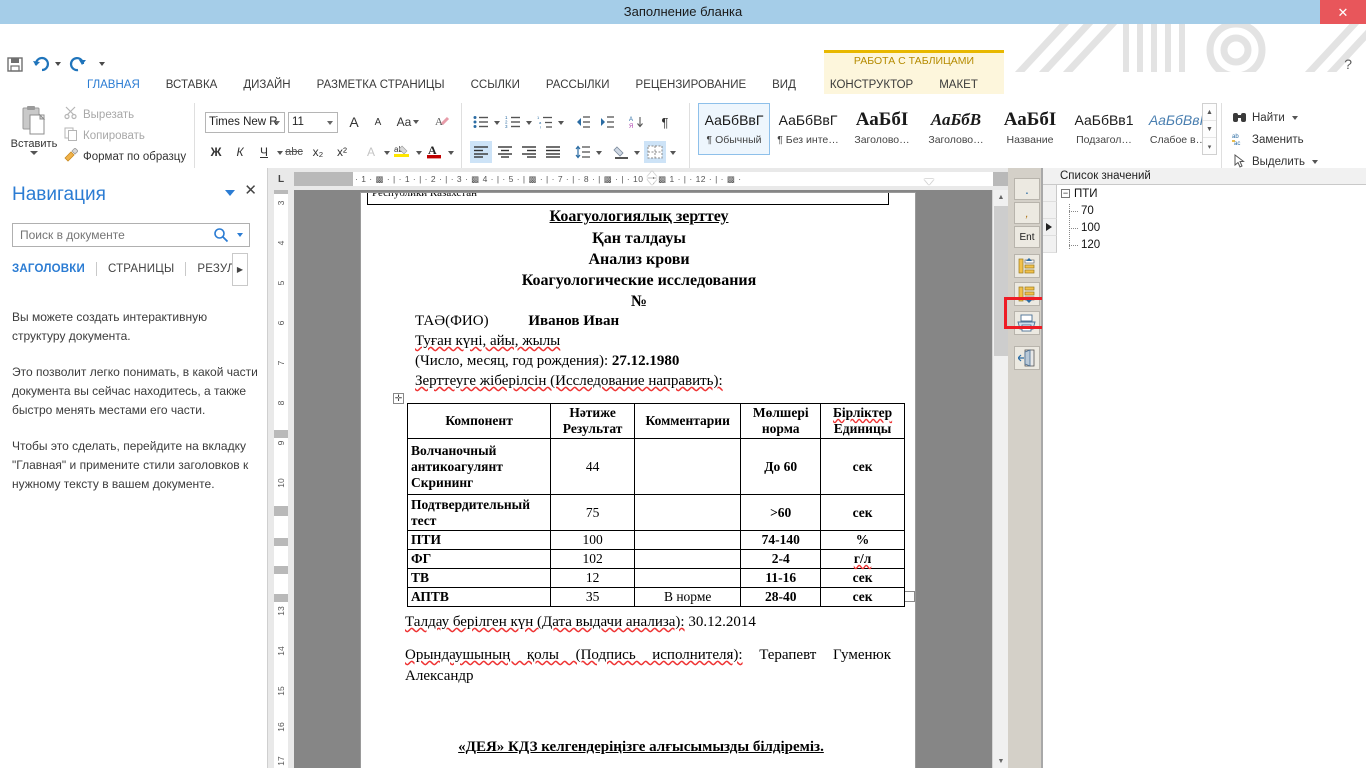 Image resolution: width=1366 pixels, height=768 pixels. What do you see at coordinates (655, 597) in the screenshot?
I see `table-row: АПТВ 35 В норме 28-40 сек` at bounding box center [655, 597].